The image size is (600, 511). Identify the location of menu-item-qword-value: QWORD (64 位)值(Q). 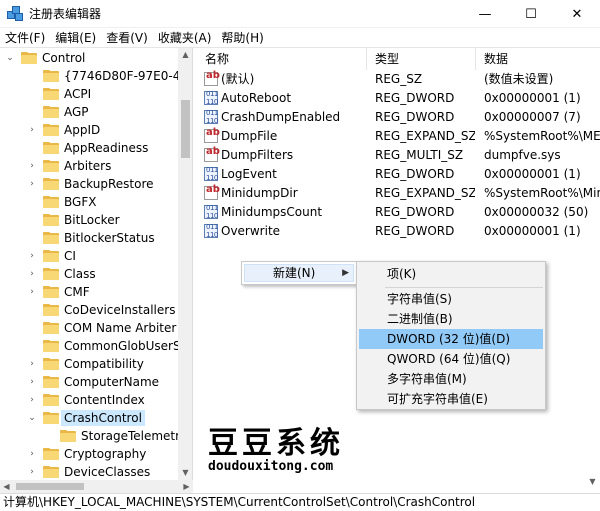
(451, 359).